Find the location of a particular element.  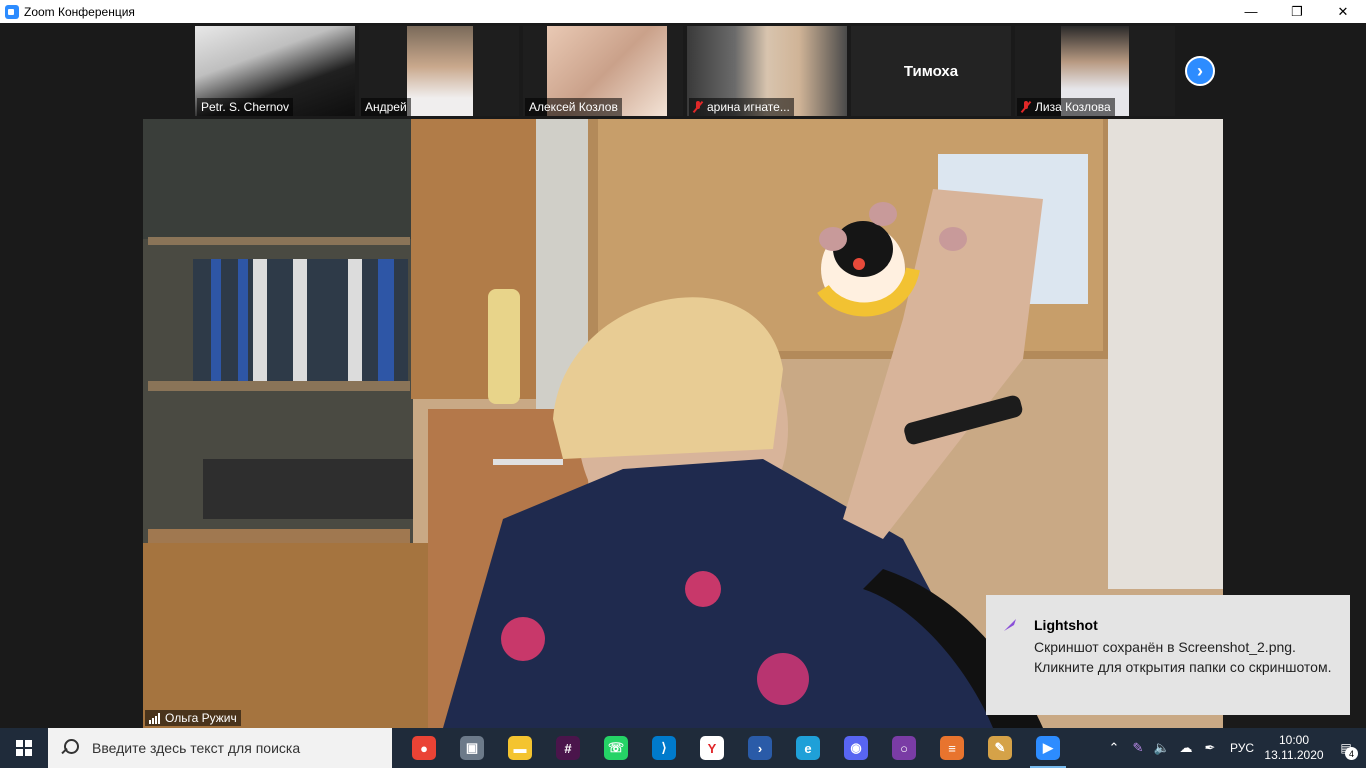

document-icon: ≡ is located at coordinates (952, 748).